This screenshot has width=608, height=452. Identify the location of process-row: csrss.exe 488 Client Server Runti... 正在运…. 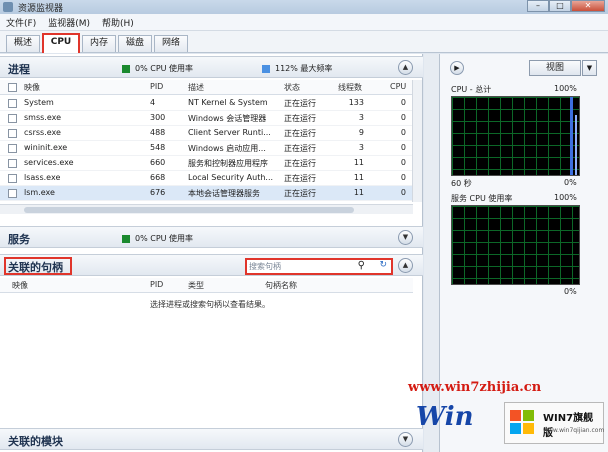
(206, 133).